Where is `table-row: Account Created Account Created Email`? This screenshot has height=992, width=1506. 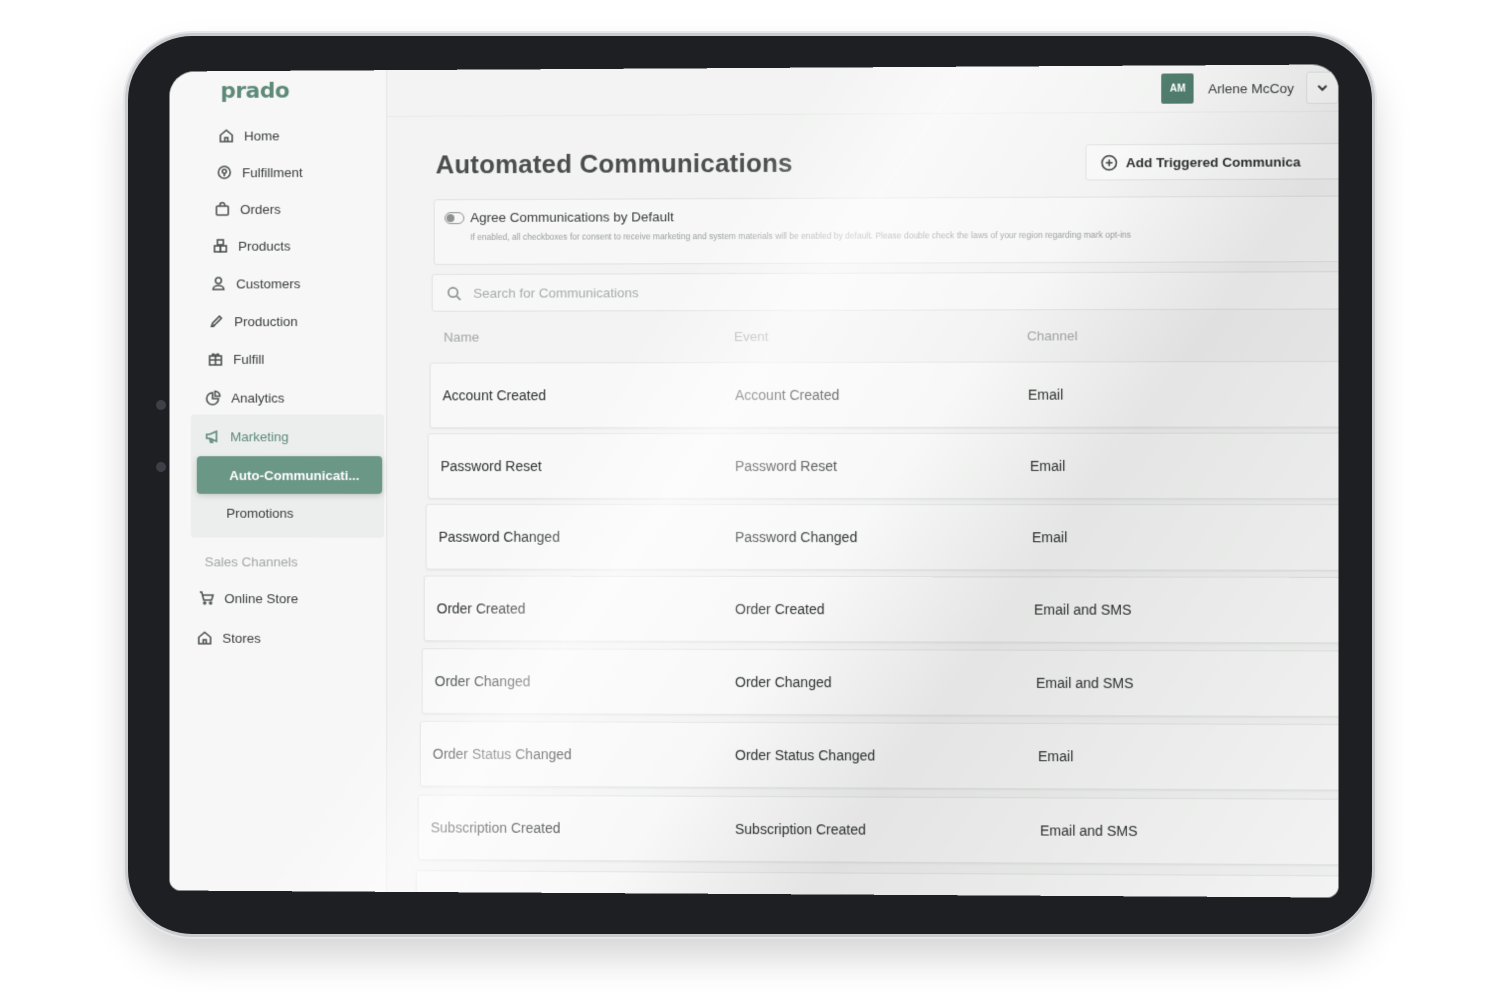 table-row: Account Created Account Created Email is located at coordinates (884, 394).